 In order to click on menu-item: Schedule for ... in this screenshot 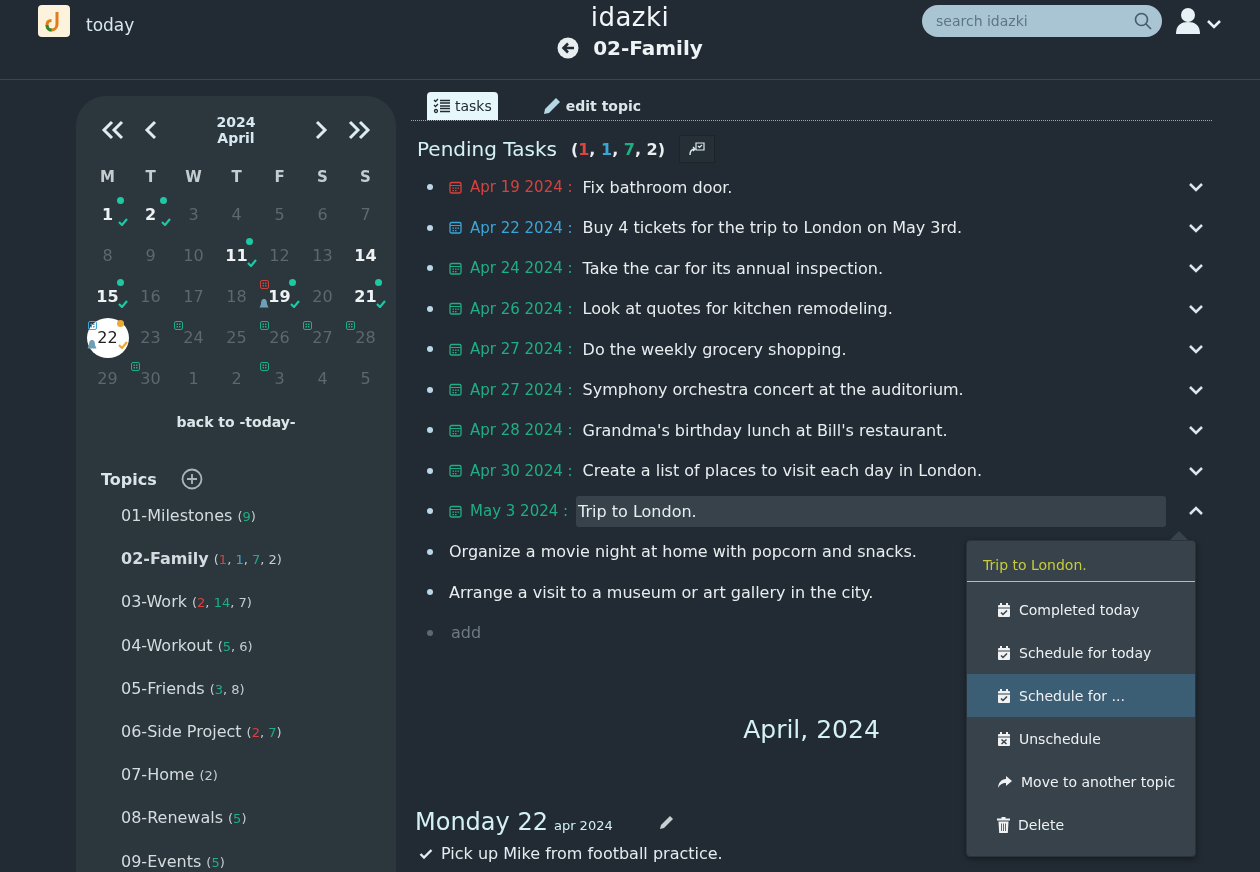, I will do `click(1081, 695)`.